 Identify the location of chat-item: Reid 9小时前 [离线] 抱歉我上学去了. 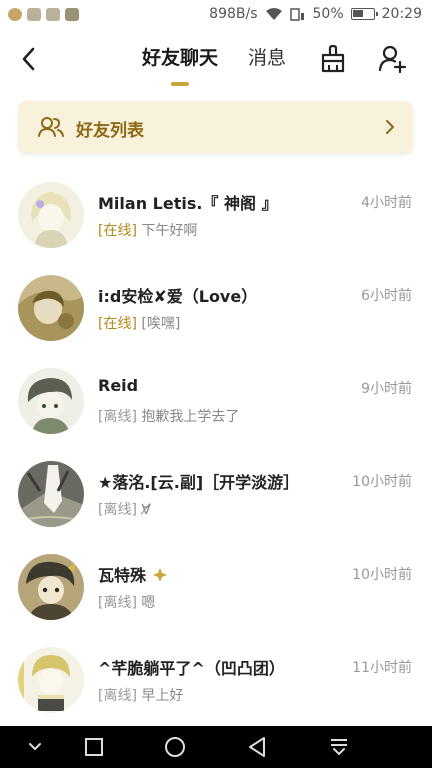
(216, 400).